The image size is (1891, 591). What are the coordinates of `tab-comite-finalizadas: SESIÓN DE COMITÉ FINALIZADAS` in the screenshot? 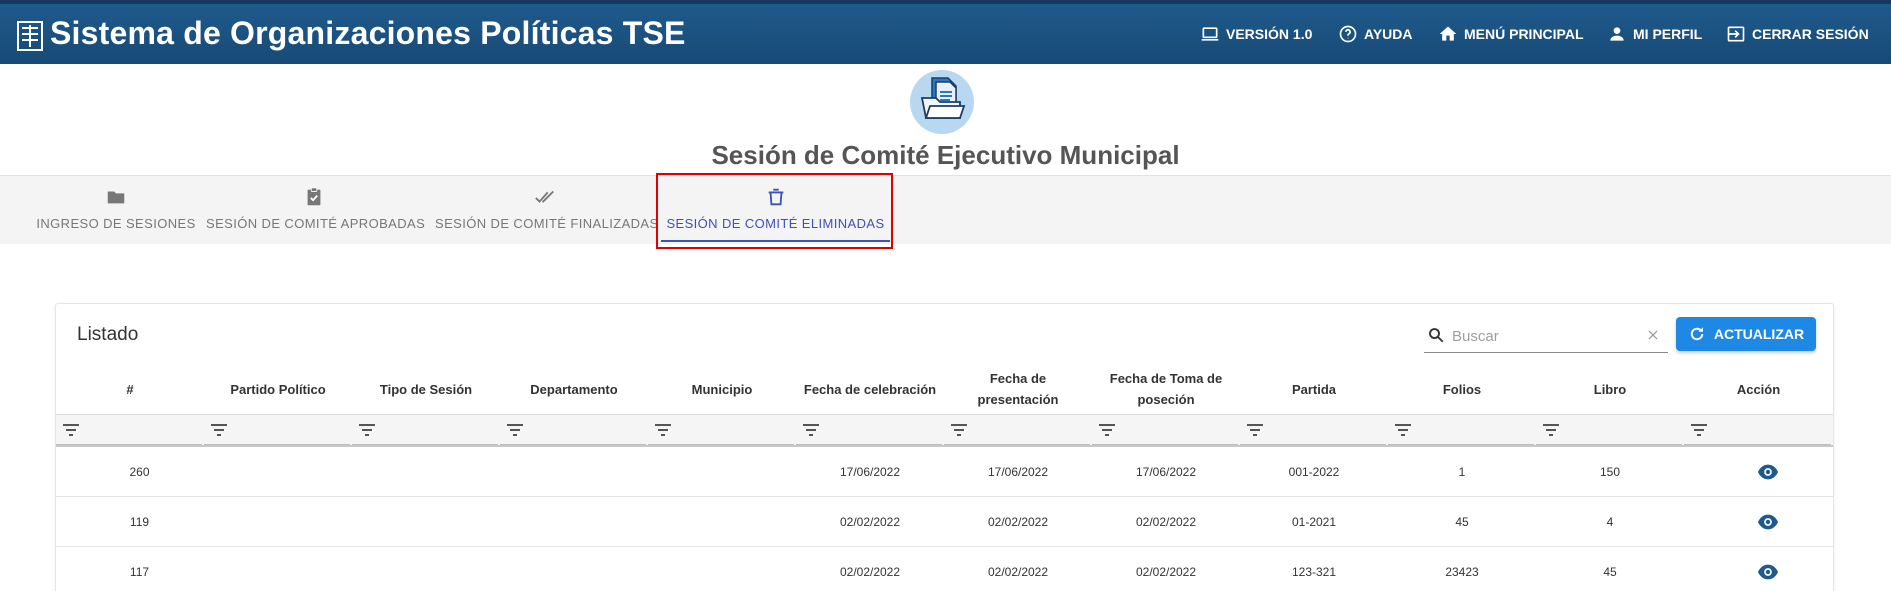 It's located at (545, 210).